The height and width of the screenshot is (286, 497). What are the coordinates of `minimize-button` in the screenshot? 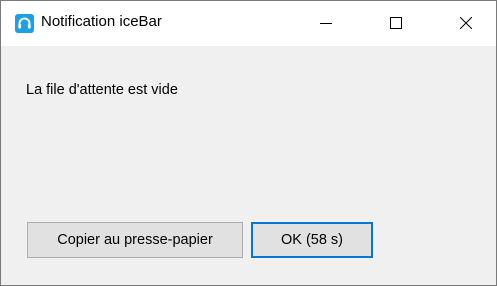 It's located at (326, 23).